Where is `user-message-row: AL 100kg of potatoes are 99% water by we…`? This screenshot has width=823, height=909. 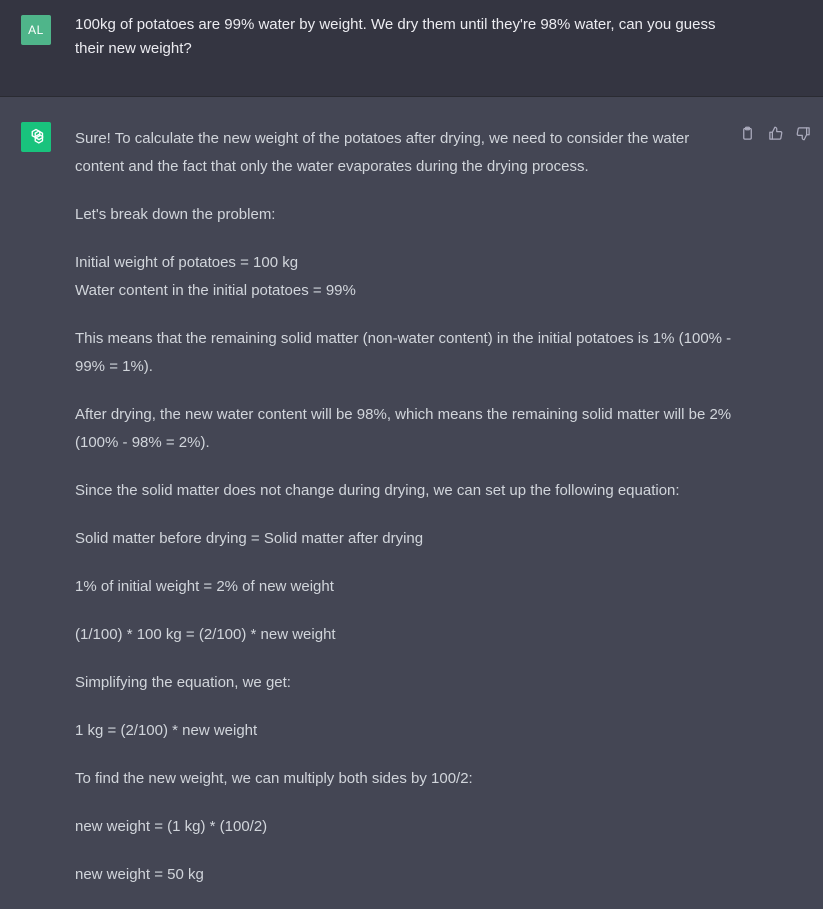
user-message-row: AL 100kg of potatoes are 99% water by we… is located at coordinates (411, 48).